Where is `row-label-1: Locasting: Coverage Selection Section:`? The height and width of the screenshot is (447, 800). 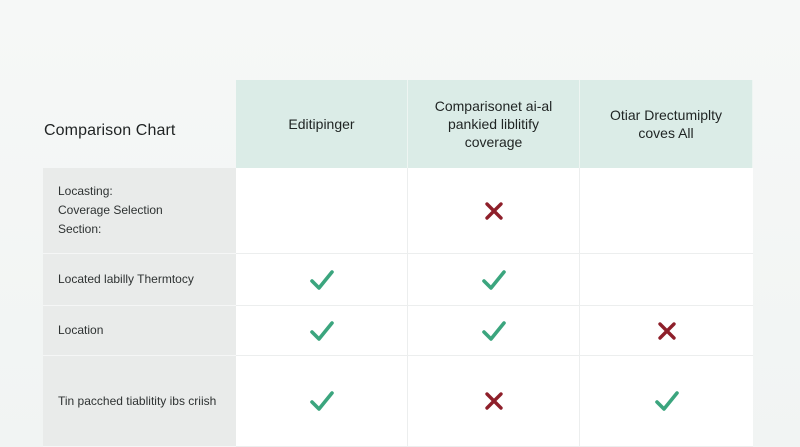 row-label-1: Locasting: Coverage Selection Section: is located at coordinates (139, 211).